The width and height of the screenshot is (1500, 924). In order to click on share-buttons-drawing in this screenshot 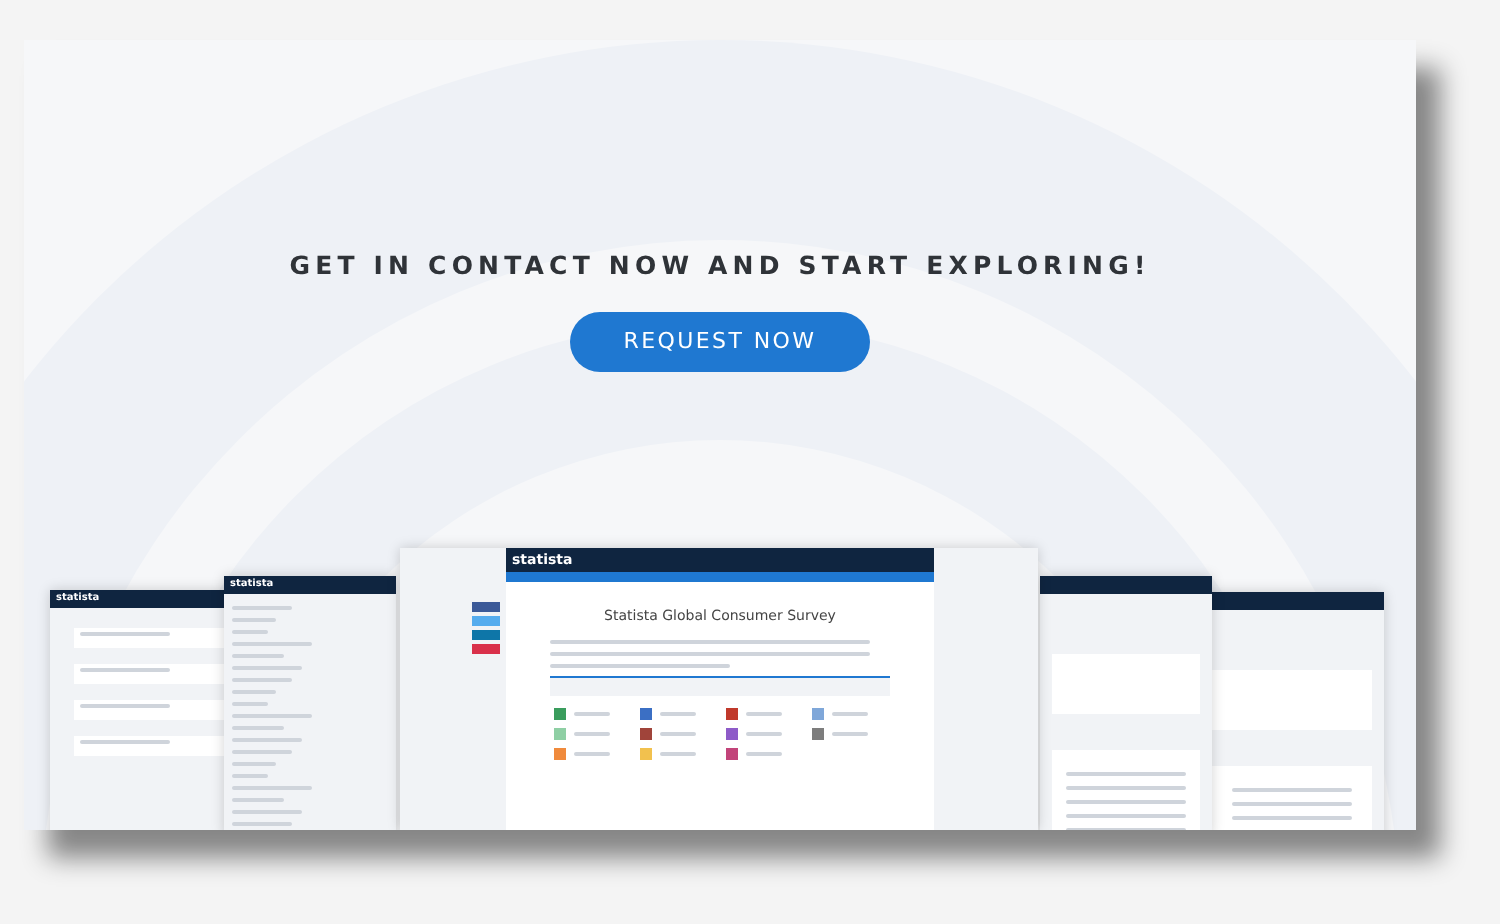, I will do `click(486, 630)`.